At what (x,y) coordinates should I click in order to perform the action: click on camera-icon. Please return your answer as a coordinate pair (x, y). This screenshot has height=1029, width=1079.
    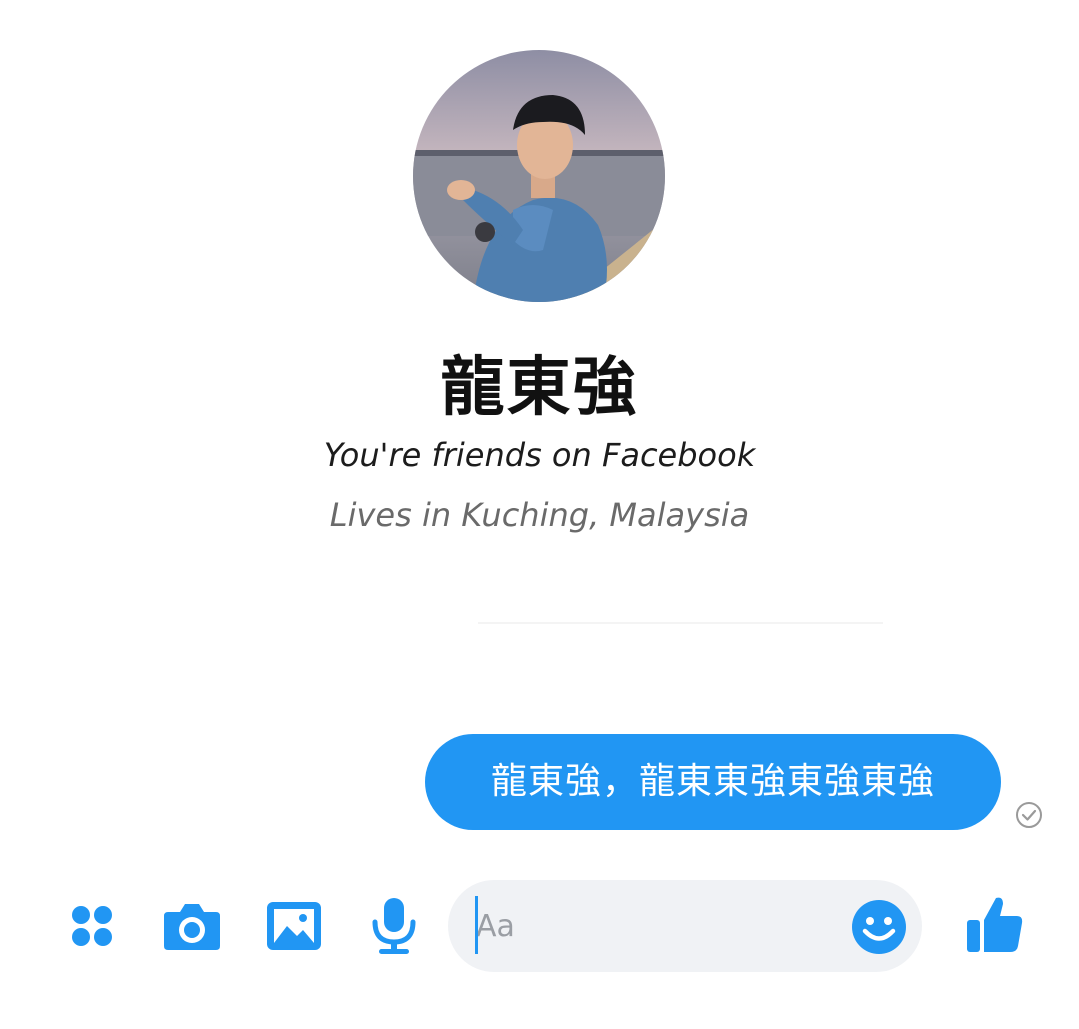
    Looking at the image, I should click on (192, 927).